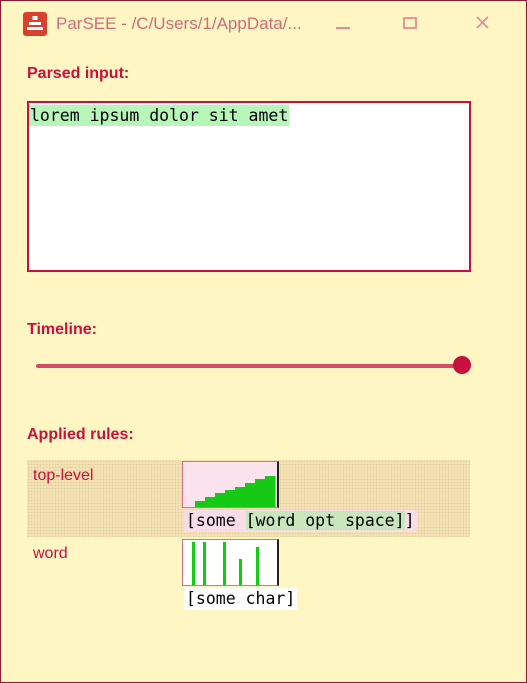 This screenshot has height=683, width=527. I want to click on rule-histogram-top-level, so click(230, 484).